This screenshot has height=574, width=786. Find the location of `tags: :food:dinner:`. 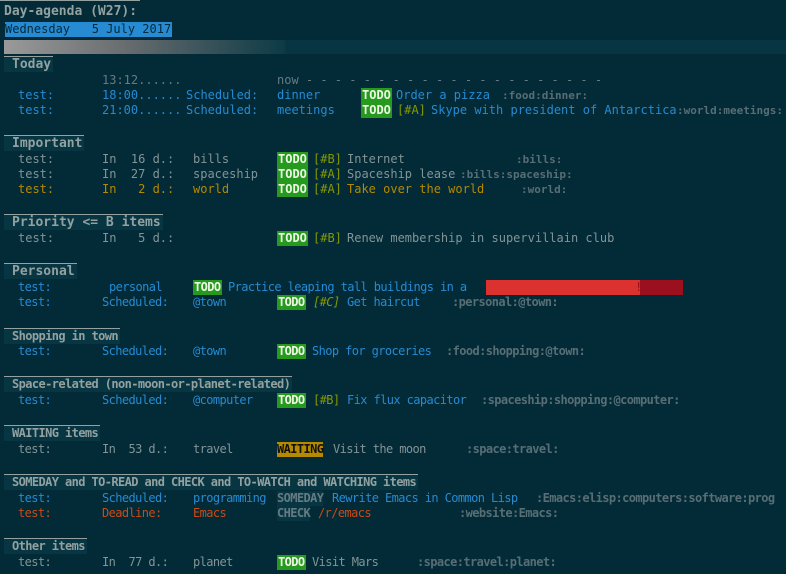

tags: :food:dinner: is located at coordinates (545, 95).